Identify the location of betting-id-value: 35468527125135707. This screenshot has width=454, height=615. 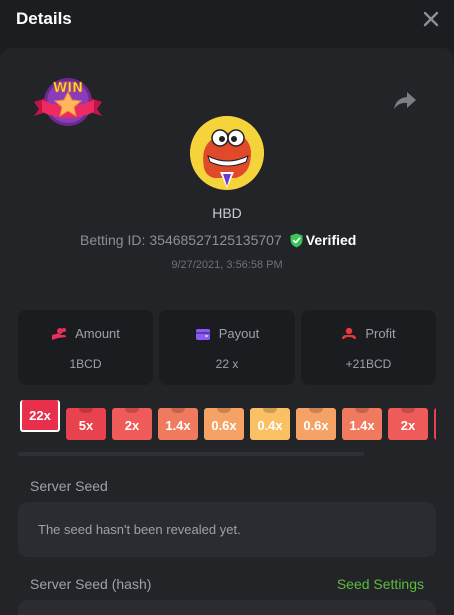
(215, 240).